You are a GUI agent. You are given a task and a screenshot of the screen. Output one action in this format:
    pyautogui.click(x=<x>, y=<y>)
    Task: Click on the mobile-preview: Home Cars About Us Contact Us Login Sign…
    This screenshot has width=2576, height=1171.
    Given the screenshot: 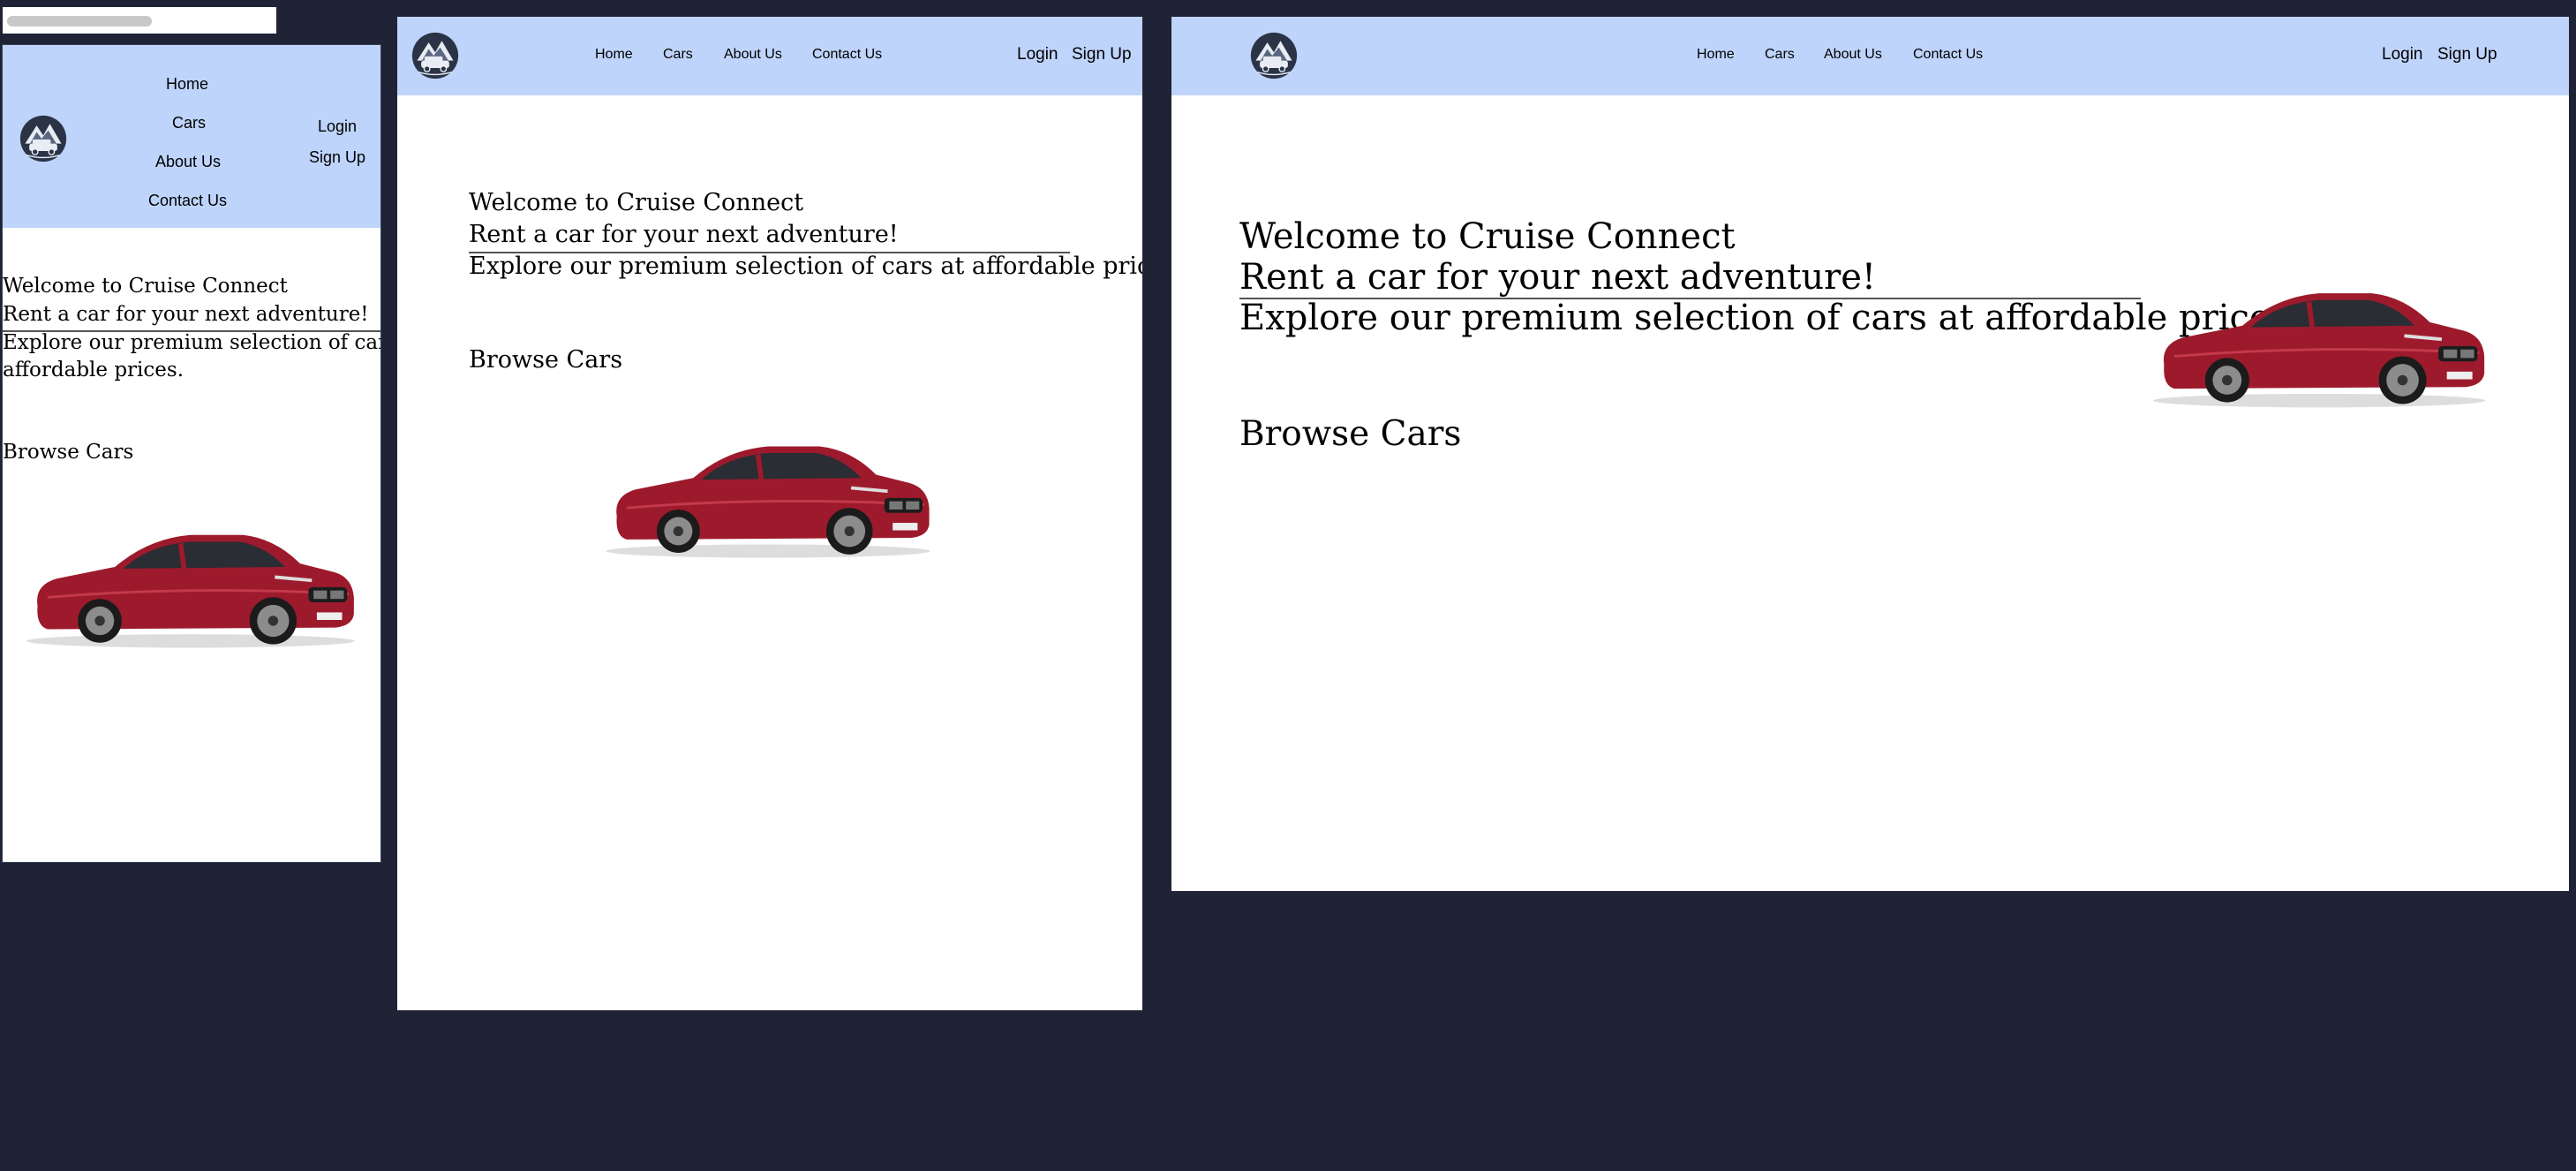 What is the action you would take?
    pyautogui.click(x=192, y=454)
    